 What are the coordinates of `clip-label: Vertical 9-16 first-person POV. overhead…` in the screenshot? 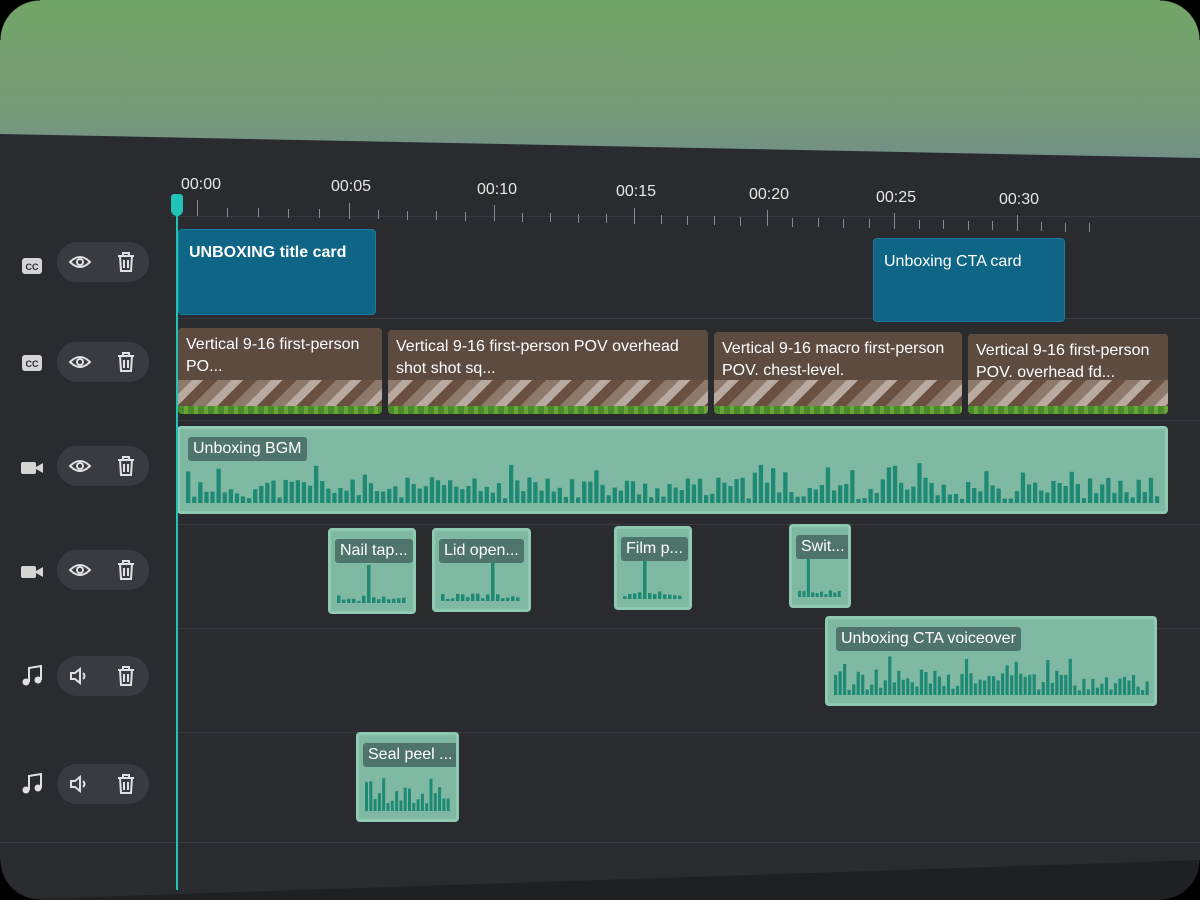 It's located at (1068, 360).